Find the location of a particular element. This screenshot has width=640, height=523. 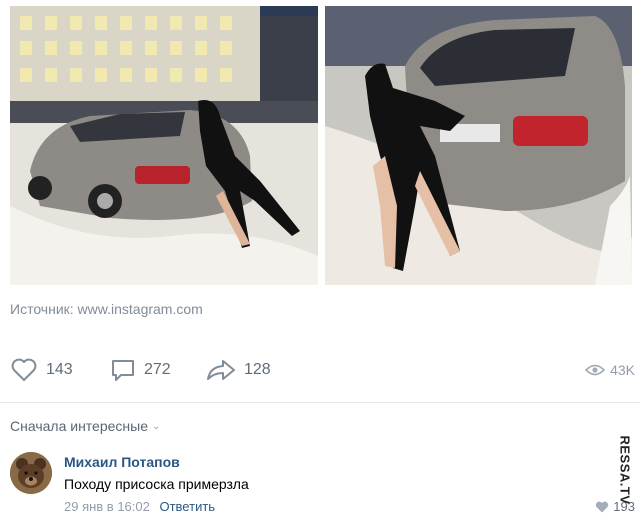

chevron-down-icon: ⌄ is located at coordinates (156, 426).